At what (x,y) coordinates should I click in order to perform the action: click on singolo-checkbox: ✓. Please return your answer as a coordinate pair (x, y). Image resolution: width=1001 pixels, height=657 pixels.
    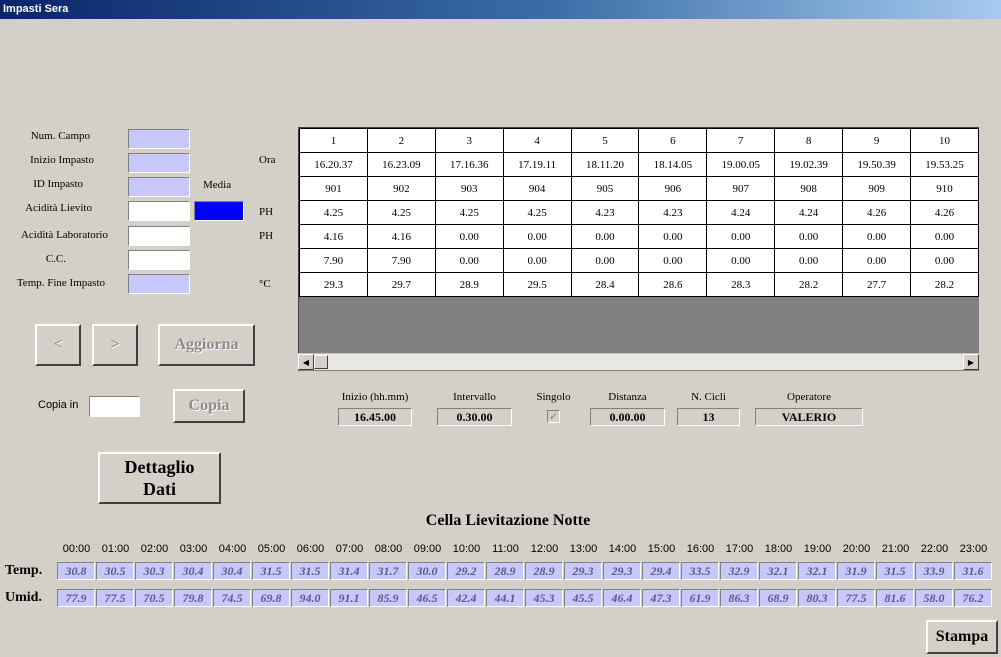
    Looking at the image, I should click on (553, 416).